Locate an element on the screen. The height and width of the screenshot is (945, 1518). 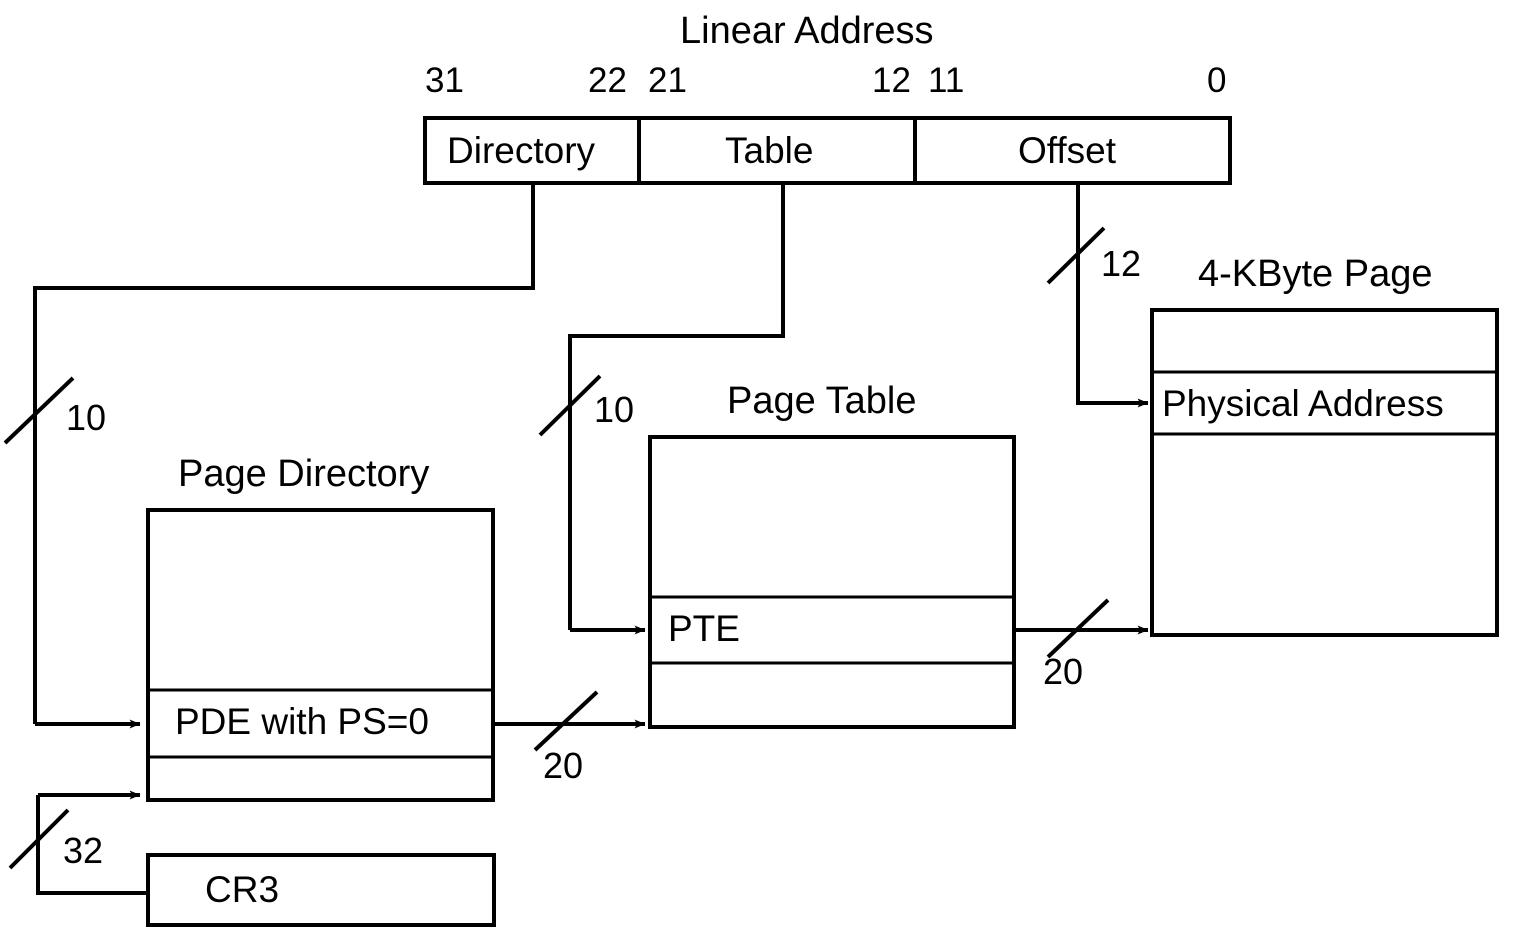
pde-to-page-table-path is located at coordinates (569, 721).